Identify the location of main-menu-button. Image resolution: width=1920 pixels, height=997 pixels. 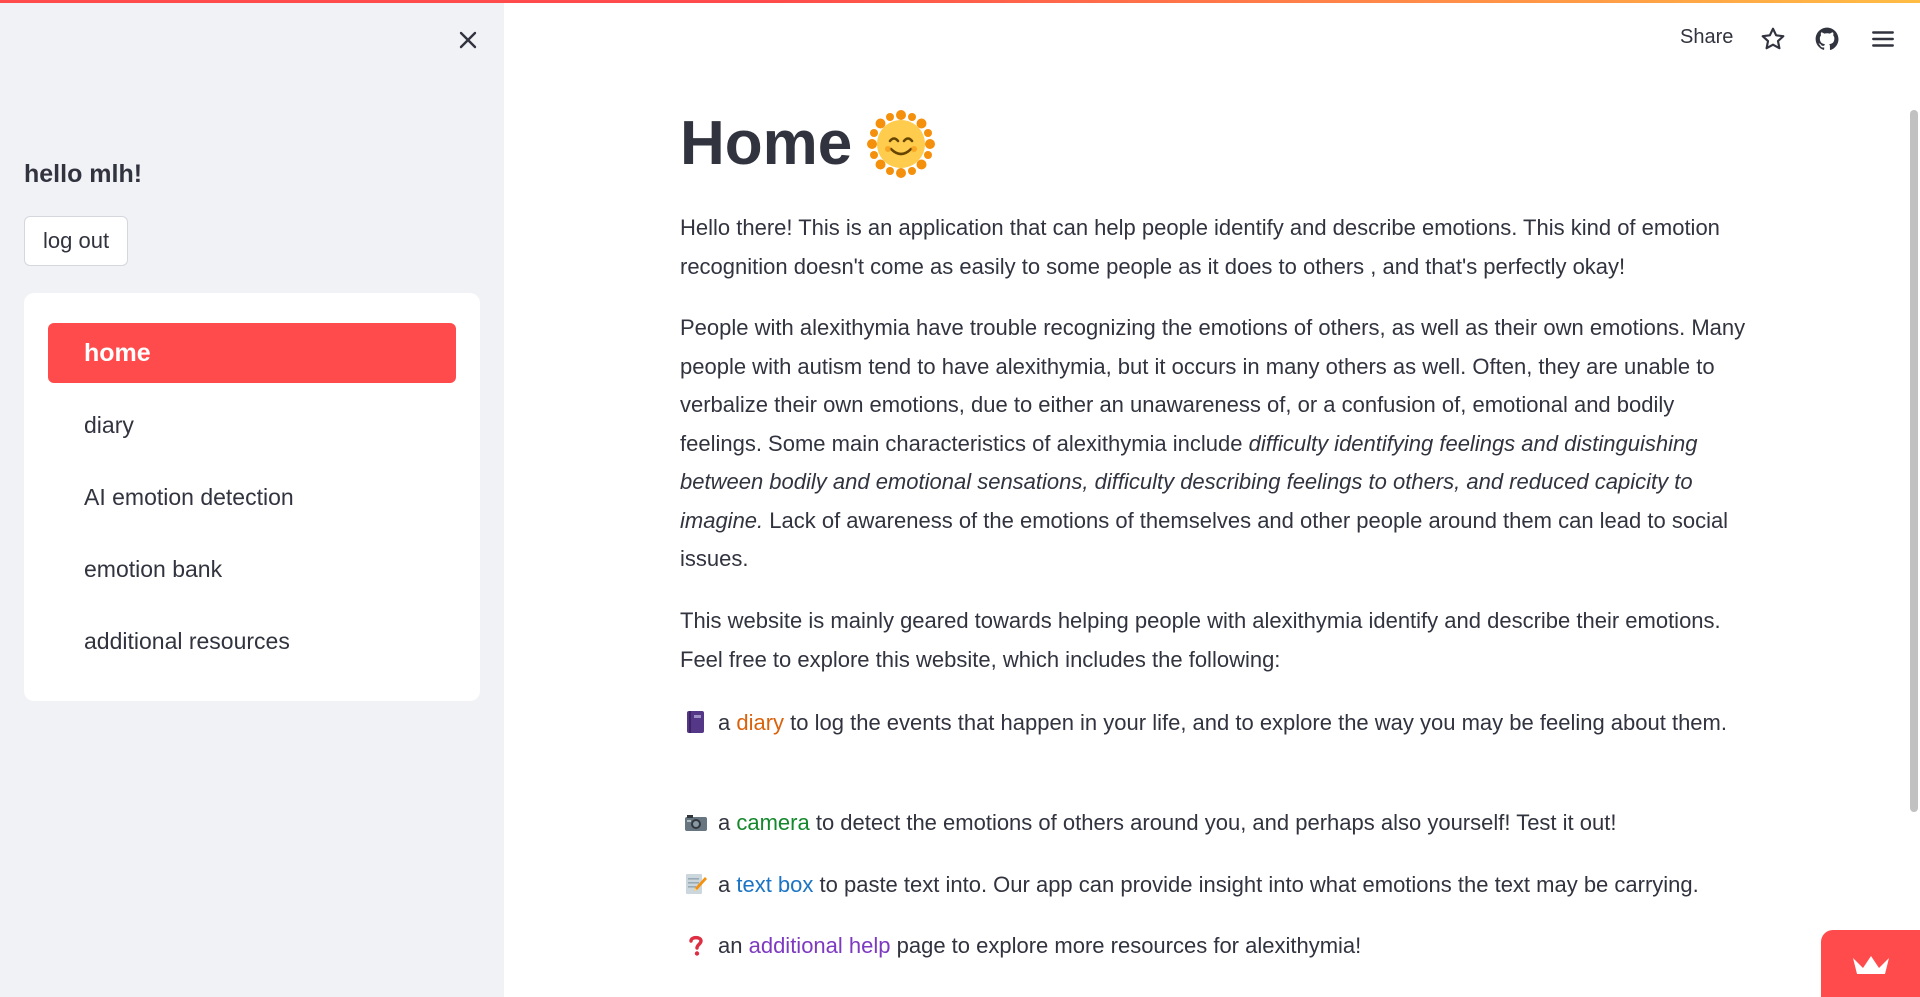
(1883, 39).